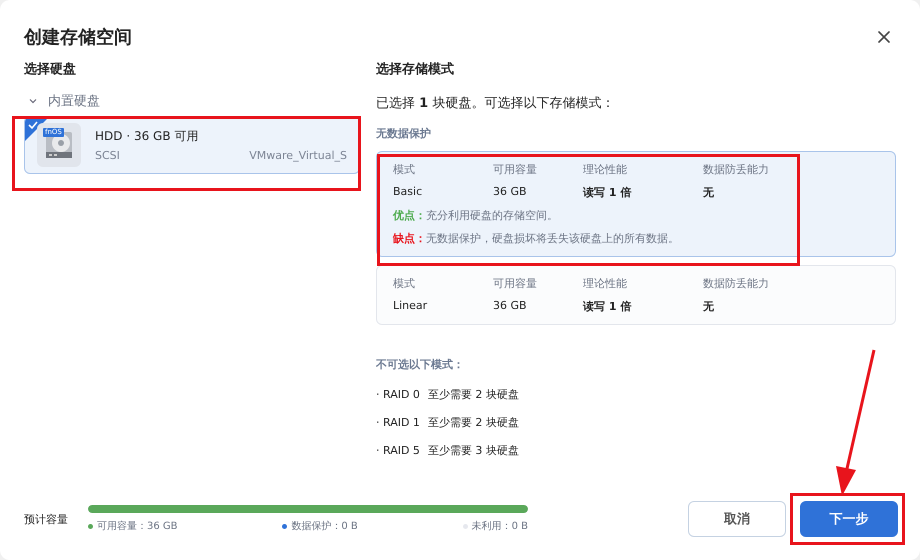 The height and width of the screenshot is (560, 920). I want to click on cancel-button: 取消, so click(737, 519).